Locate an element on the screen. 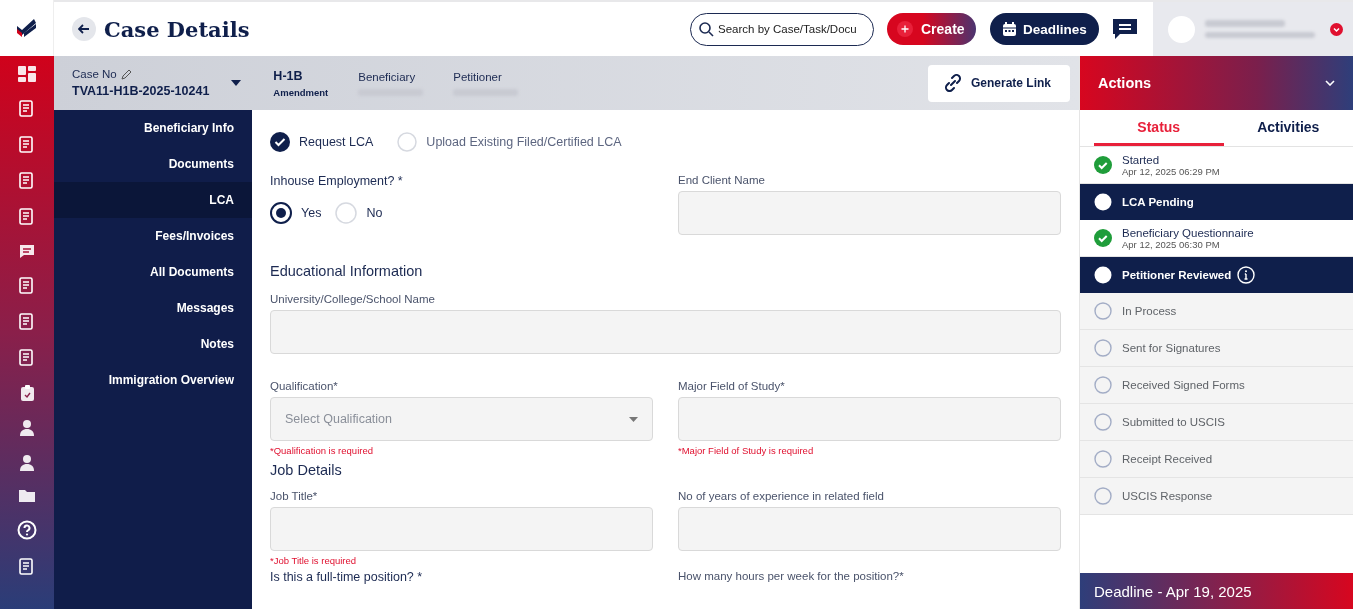  visa-subtype: Amendment is located at coordinates (301, 92).